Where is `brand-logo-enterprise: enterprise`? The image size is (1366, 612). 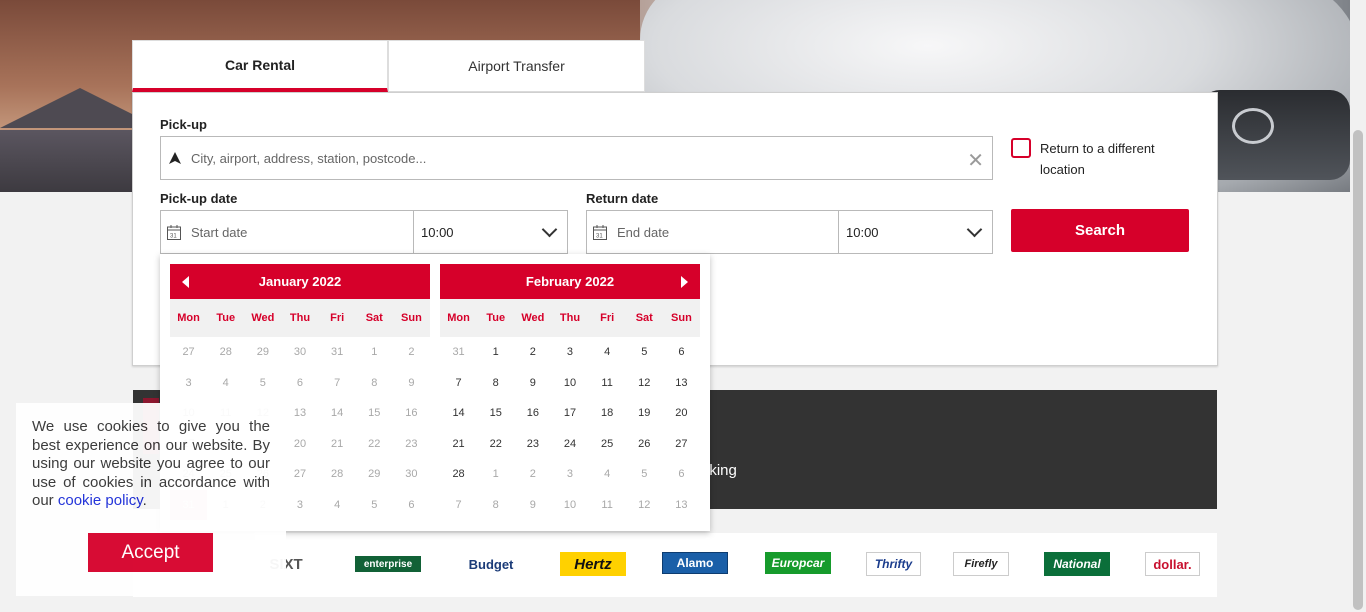
brand-logo-enterprise: enterprise is located at coordinates (388, 564).